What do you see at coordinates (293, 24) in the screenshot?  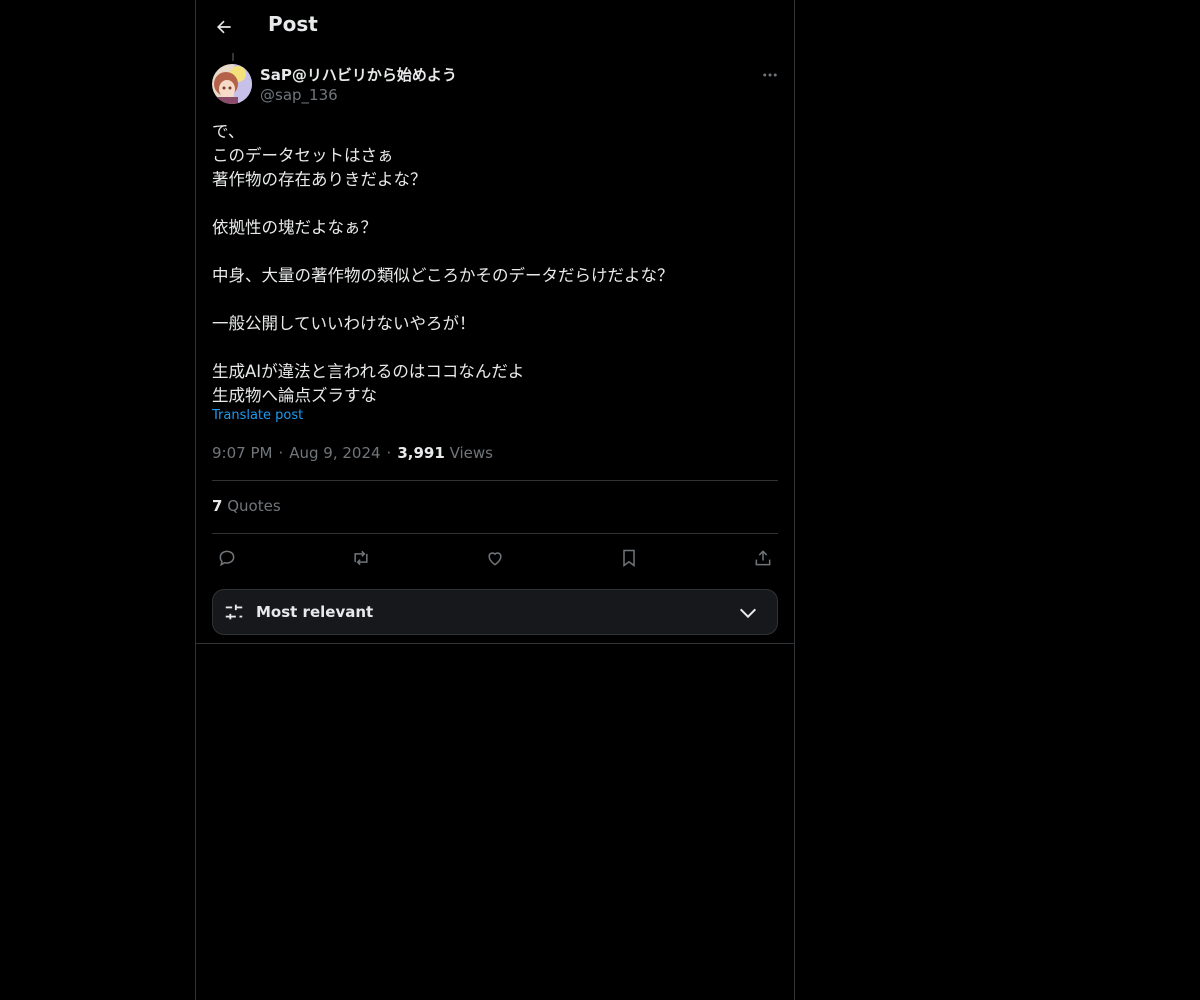 I see `page-title: Post` at bounding box center [293, 24].